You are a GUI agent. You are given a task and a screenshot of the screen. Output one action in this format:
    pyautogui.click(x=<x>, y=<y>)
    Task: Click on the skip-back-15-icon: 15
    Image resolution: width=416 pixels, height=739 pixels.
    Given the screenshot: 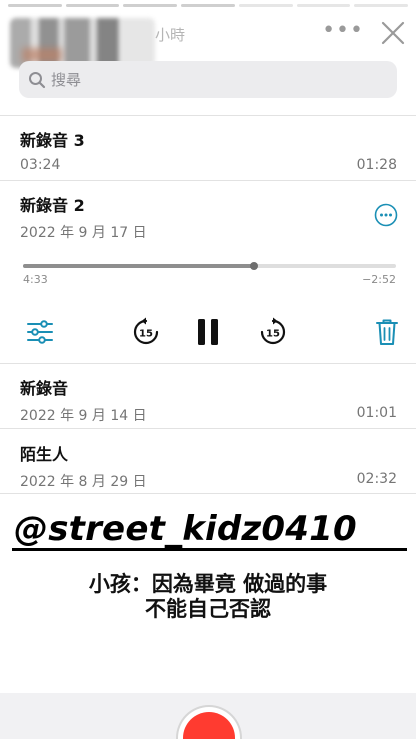 What is the action you would take?
    pyautogui.click(x=146, y=331)
    